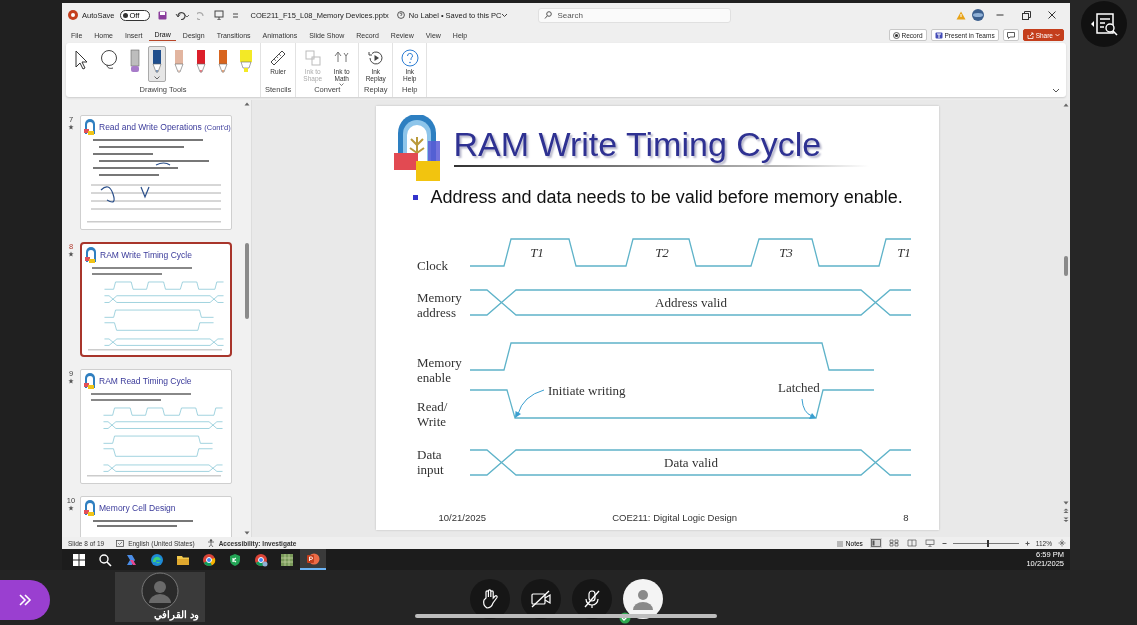 The height and width of the screenshot is (625, 1137). Describe the element at coordinates (911, 543) in the screenshot. I see `reading-view-icon` at that location.